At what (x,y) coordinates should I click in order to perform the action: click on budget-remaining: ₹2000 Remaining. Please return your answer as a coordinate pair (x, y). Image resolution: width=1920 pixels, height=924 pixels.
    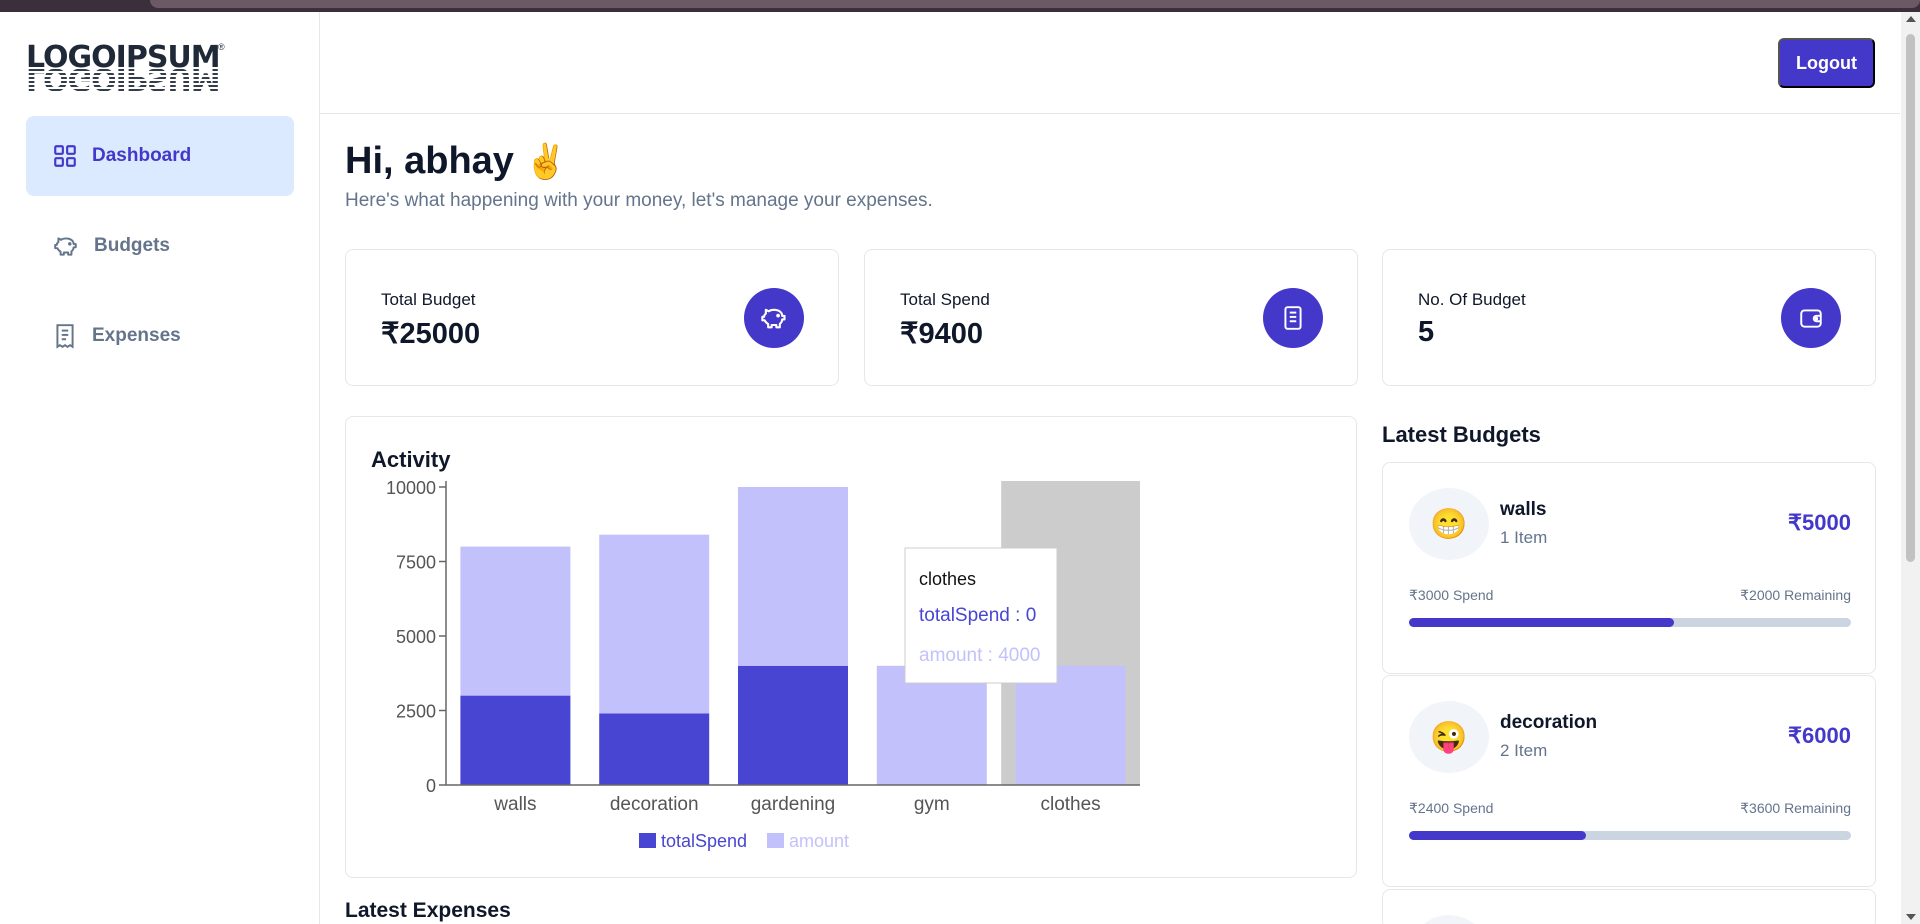
    Looking at the image, I should click on (1795, 595).